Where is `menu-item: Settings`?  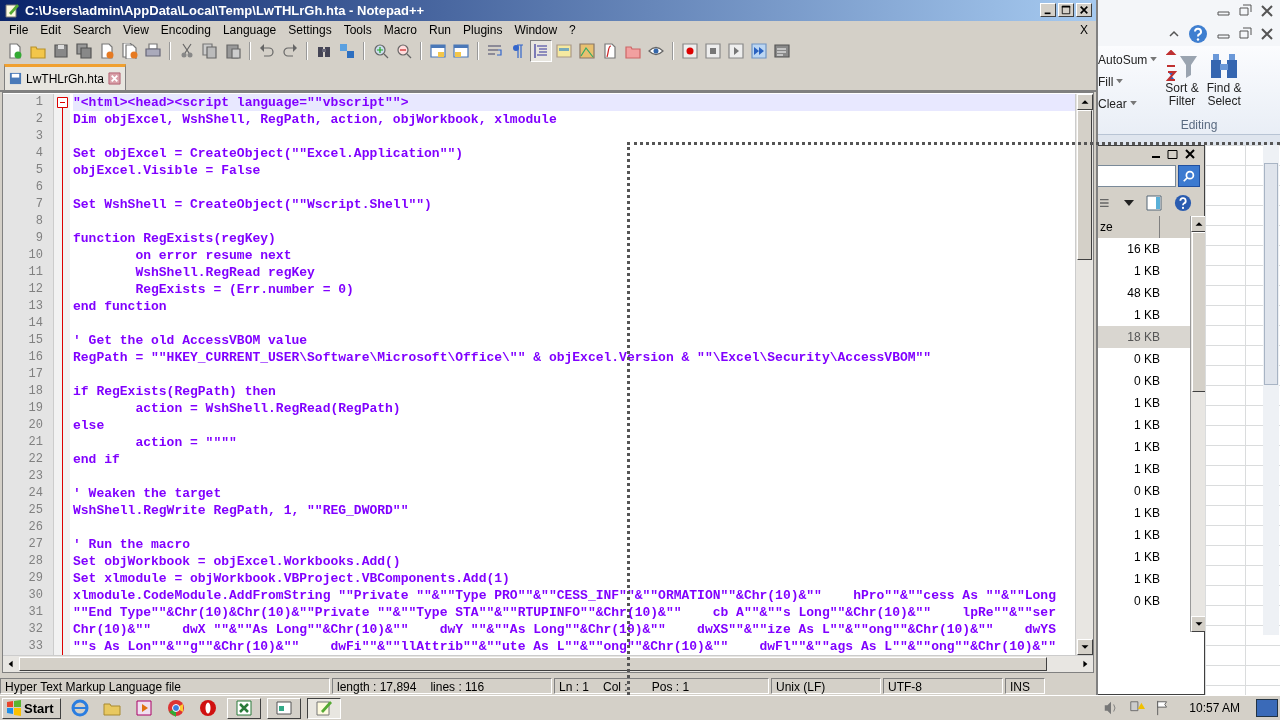
menu-item: Settings is located at coordinates (310, 30).